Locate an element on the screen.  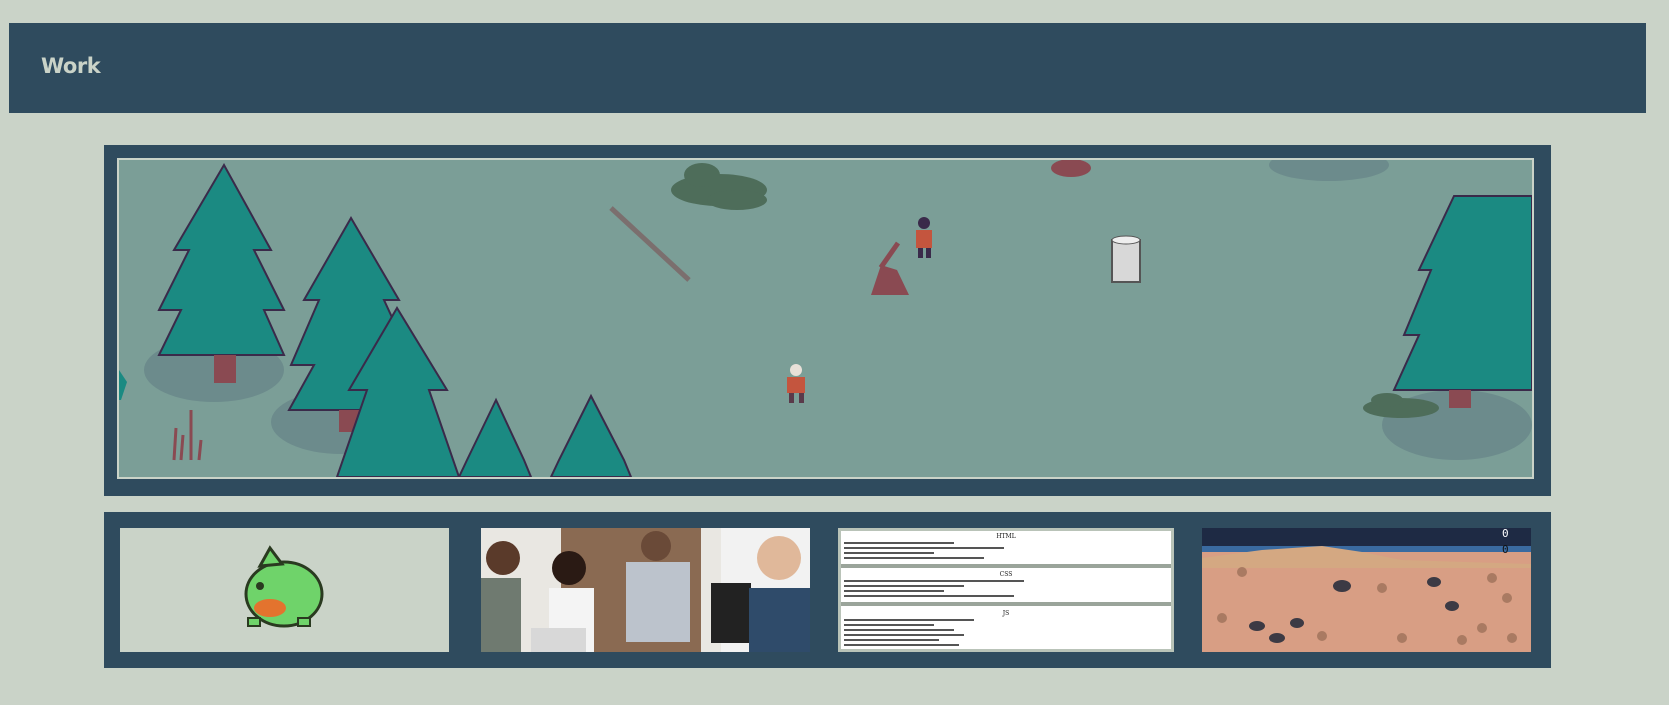
thumbnail-web-document: HTML CSS JS is located at coordinates (1006, 590).